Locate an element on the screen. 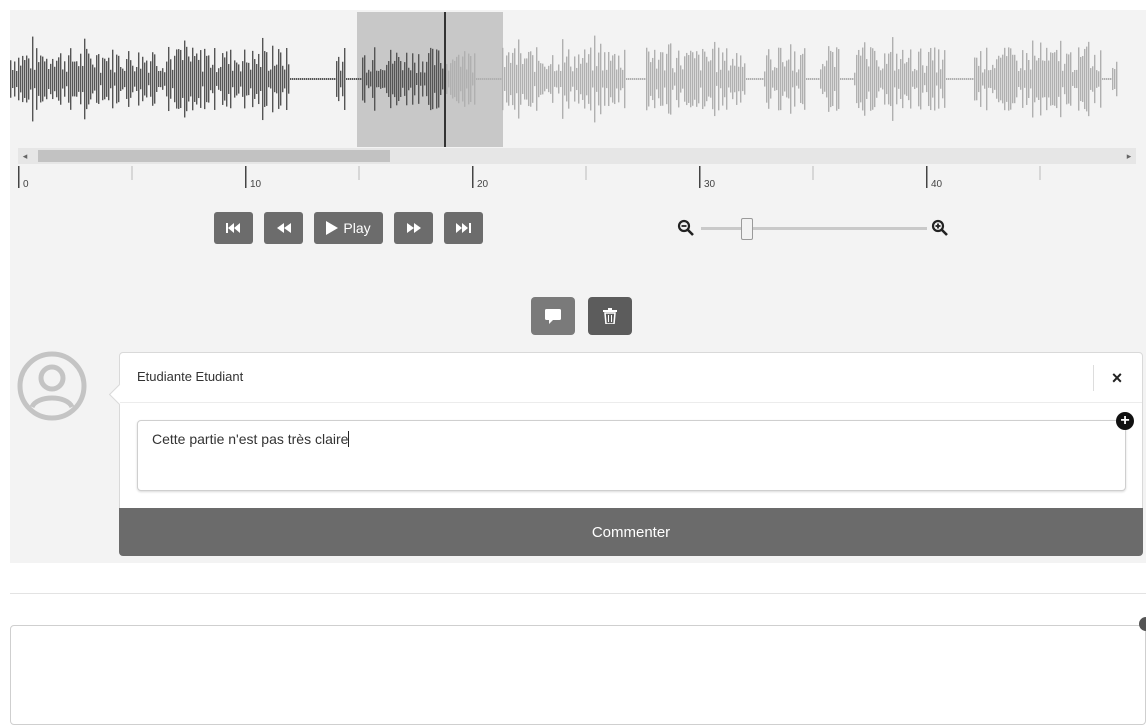  play-button: Play is located at coordinates (348, 228).